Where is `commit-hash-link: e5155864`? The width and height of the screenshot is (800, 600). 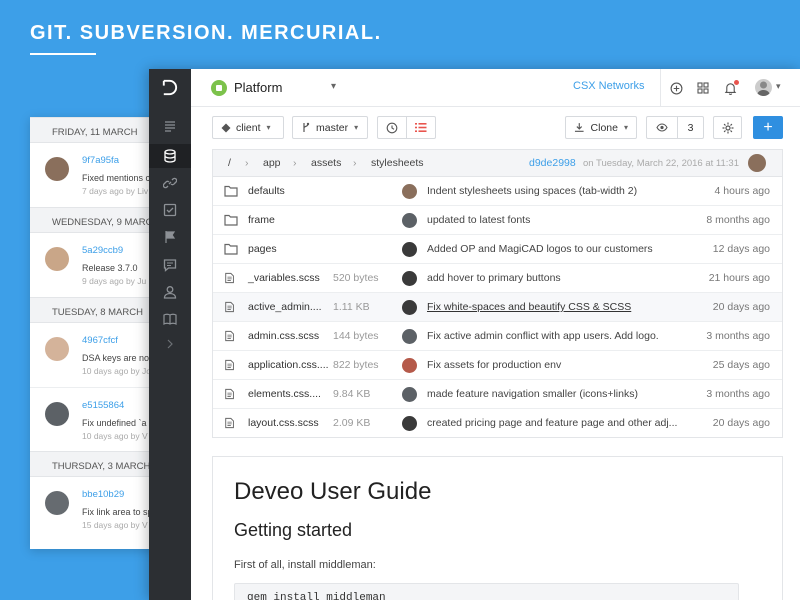
commit-hash-link: e5155864 is located at coordinates (103, 405).